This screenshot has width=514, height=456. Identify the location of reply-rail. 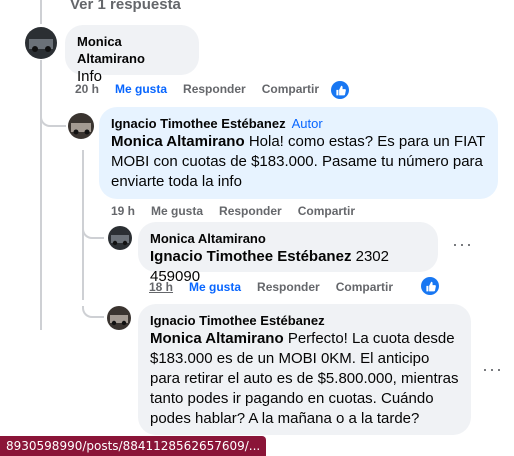
(83, 225).